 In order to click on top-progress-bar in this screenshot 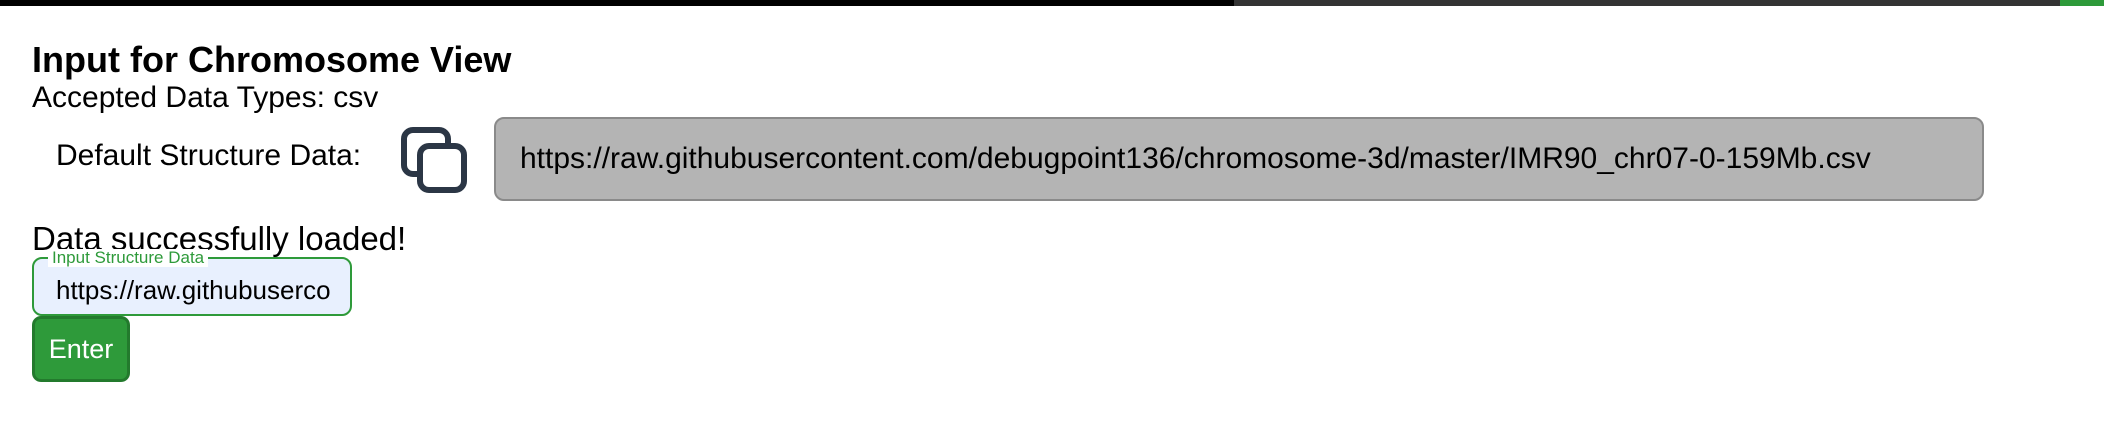, I will do `click(1052, 3)`.